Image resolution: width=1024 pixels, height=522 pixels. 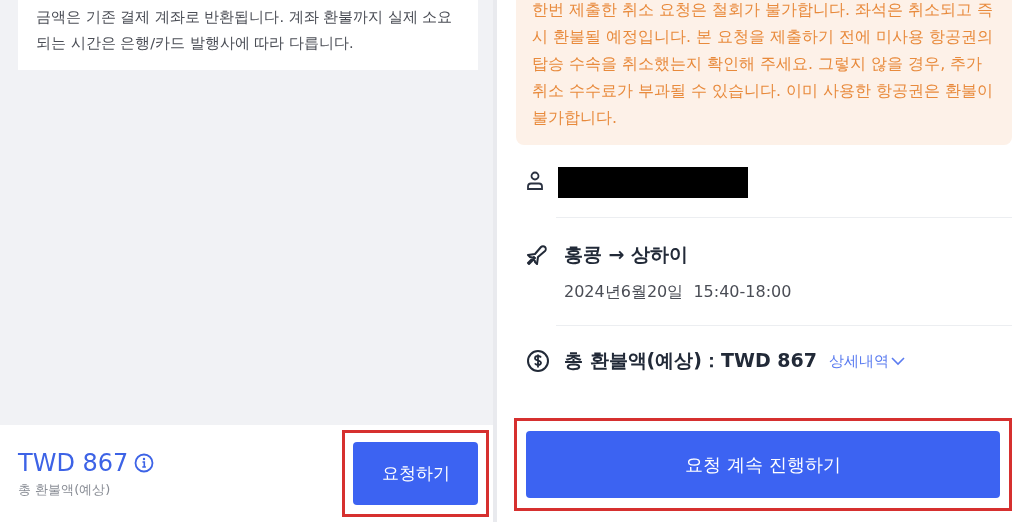 I want to click on details-link: 상세내역, so click(x=866, y=361).